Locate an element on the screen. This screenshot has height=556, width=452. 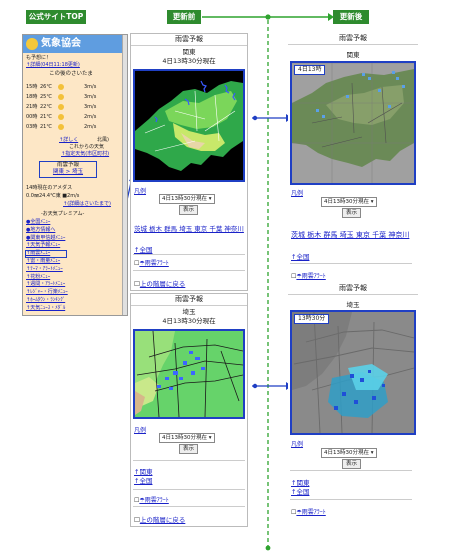
before-saitama-alert: ☐☂雨雲ｱﾗｰﾄ is located at coordinates (151, 499).